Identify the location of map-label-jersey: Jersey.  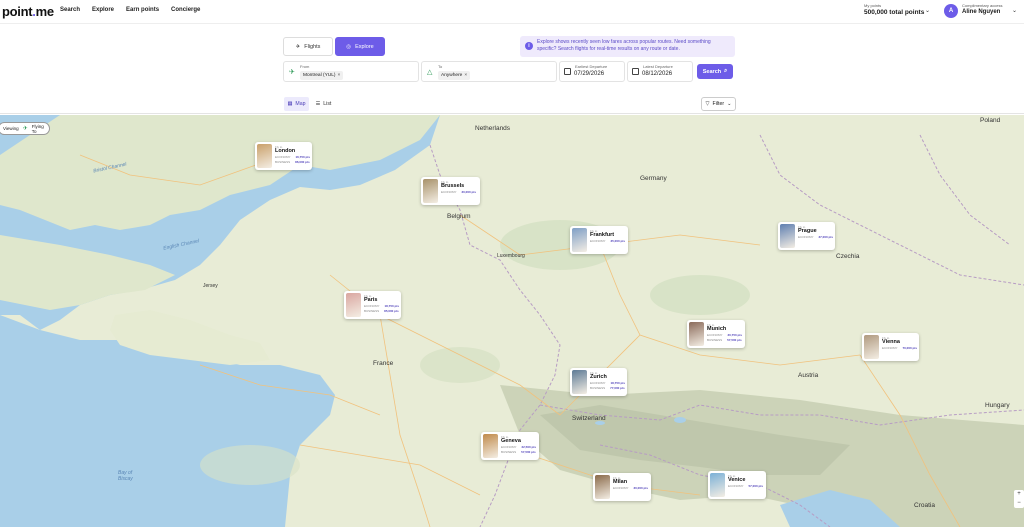
(210, 286).